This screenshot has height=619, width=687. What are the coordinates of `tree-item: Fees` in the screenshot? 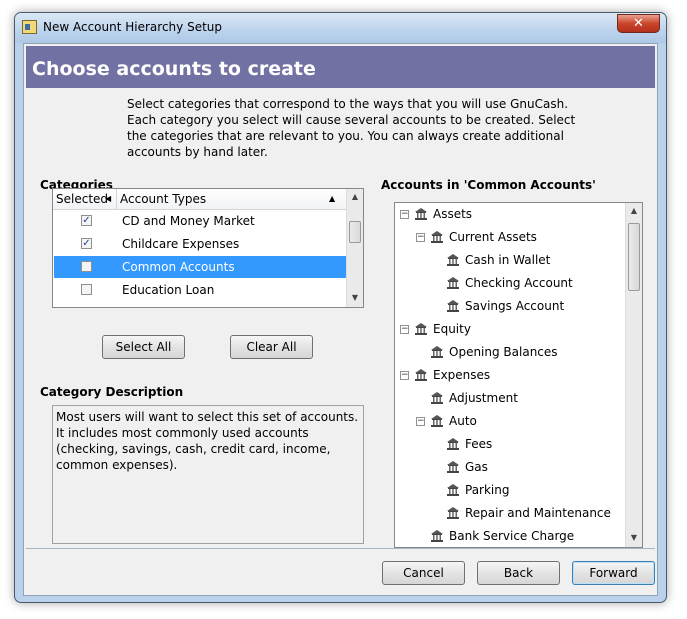 It's located at (510, 444).